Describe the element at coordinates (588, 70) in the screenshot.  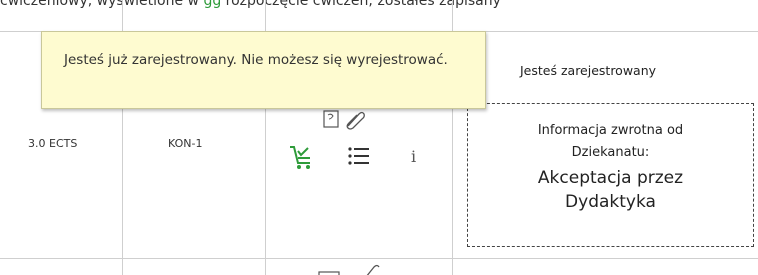
I see `registration-status: Jesteś zarejestrowany` at that location.